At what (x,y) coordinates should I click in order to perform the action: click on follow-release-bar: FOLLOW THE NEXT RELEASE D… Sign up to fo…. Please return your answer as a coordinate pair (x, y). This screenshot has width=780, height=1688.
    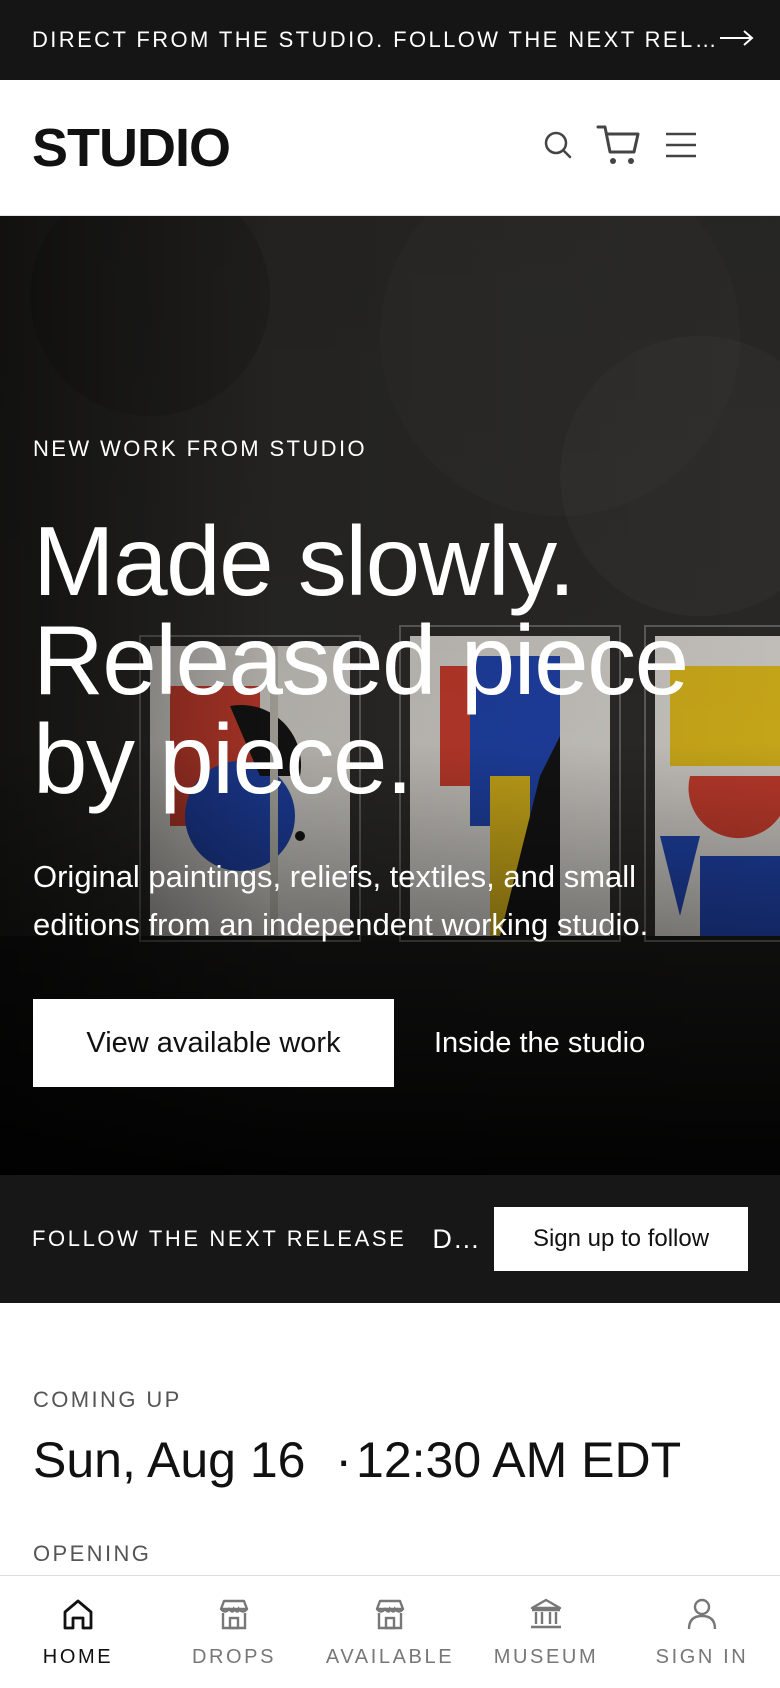
    Looking at the image, I should click on (390, 1239).